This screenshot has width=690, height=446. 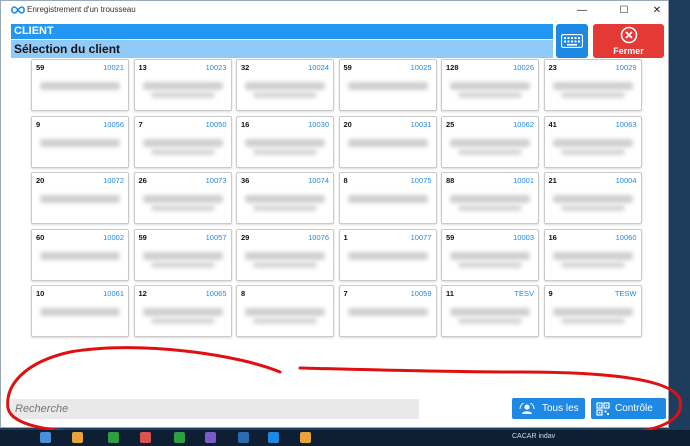 I want to click on client-card: 10 10061, so click(x=80, y=311).